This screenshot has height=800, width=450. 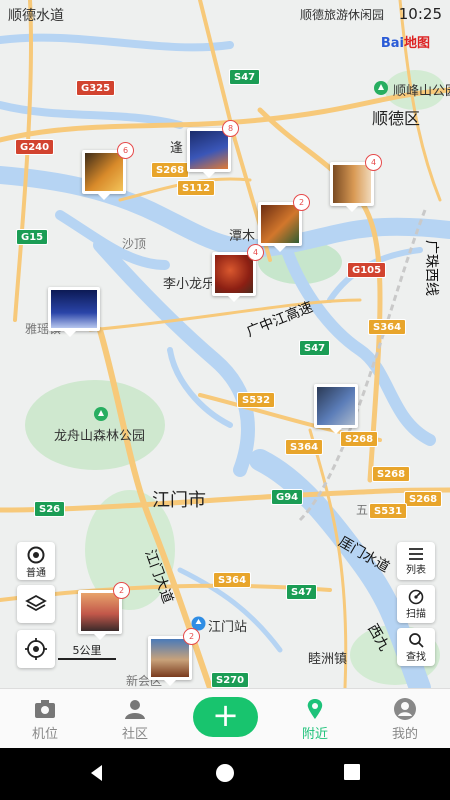 I want to click on layers-button, so click(x=36, y=604).